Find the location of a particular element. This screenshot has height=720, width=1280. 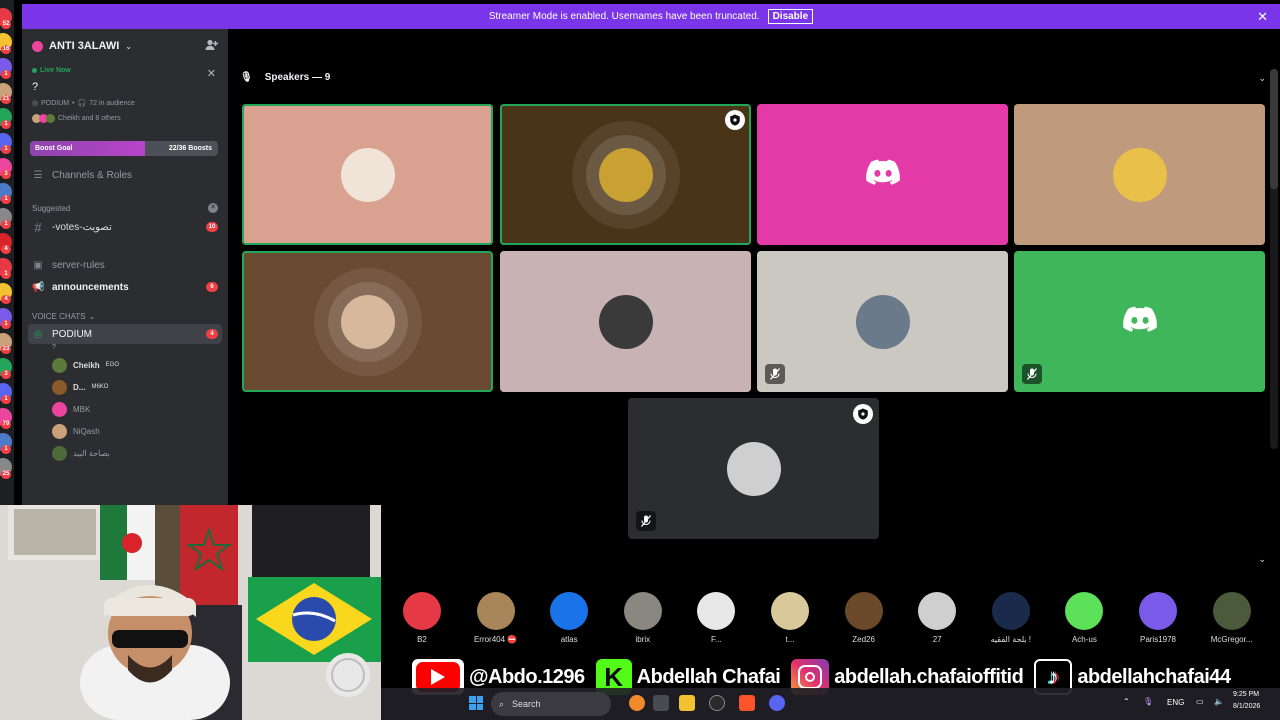

audience-member: ibrix is located at coordinates (643, 618).